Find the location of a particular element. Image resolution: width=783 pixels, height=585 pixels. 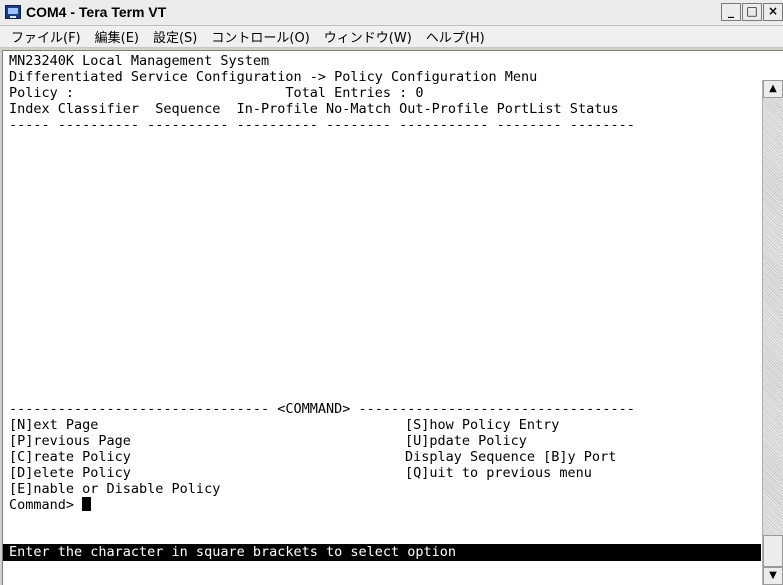

scrollbar-thumb is located at coordinates (773, 551).